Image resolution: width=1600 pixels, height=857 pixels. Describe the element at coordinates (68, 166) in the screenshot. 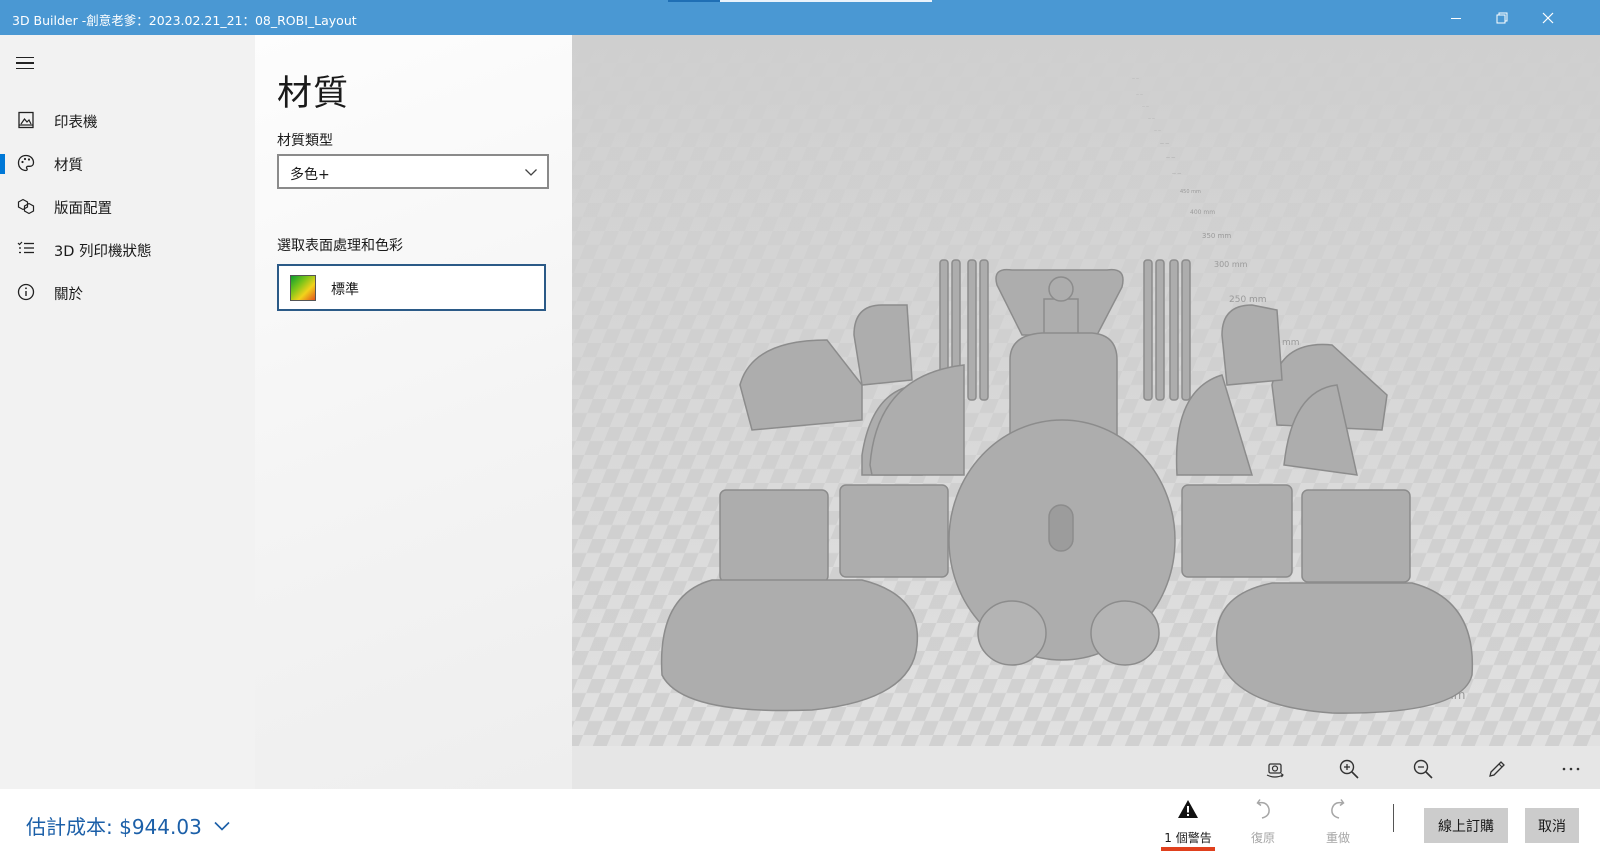

I see `nav-item-label: 材質` at that location.